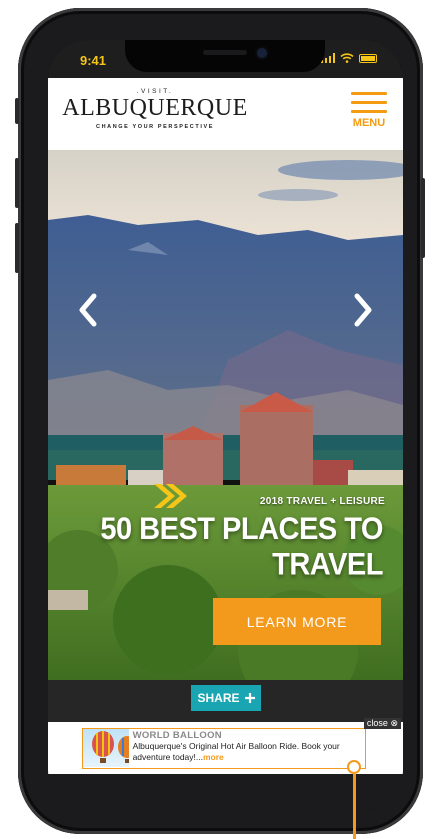 The width and height of the screenshot is (441, 839). What do you see at coordinates (89, 310) in the screenshot?
I see `chevron-left-icon` at bounding box center [89, 310].